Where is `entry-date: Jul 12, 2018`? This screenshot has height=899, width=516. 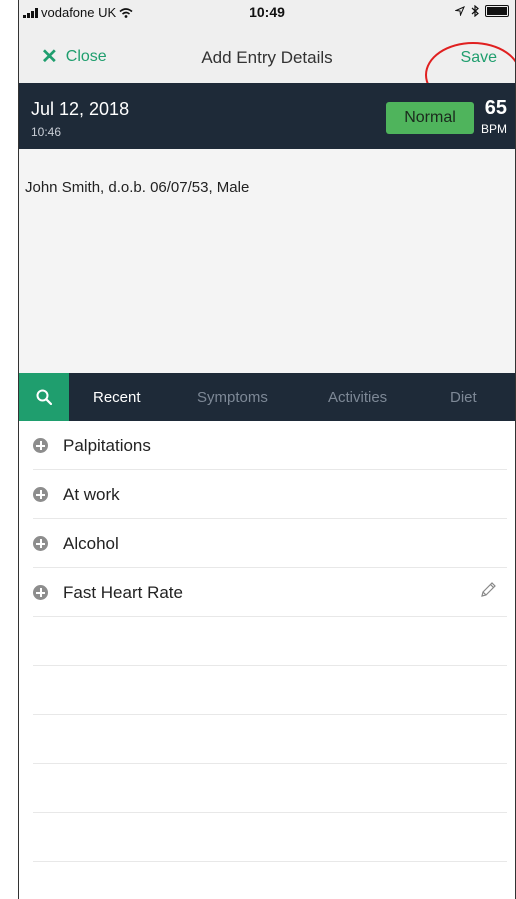
entry-date: Jul 12, 2018 is located at coordinates (80, 109).